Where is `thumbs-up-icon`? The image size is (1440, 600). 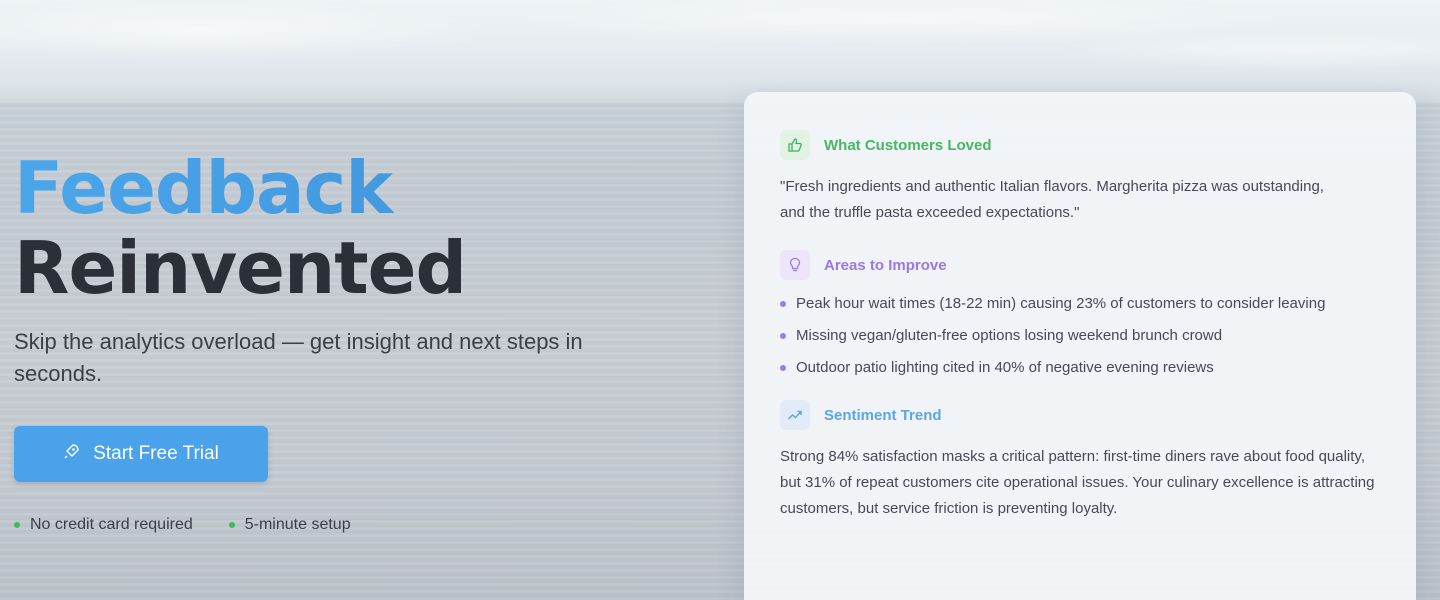
thumbs-up-icon is located at coordinates (795, 145).